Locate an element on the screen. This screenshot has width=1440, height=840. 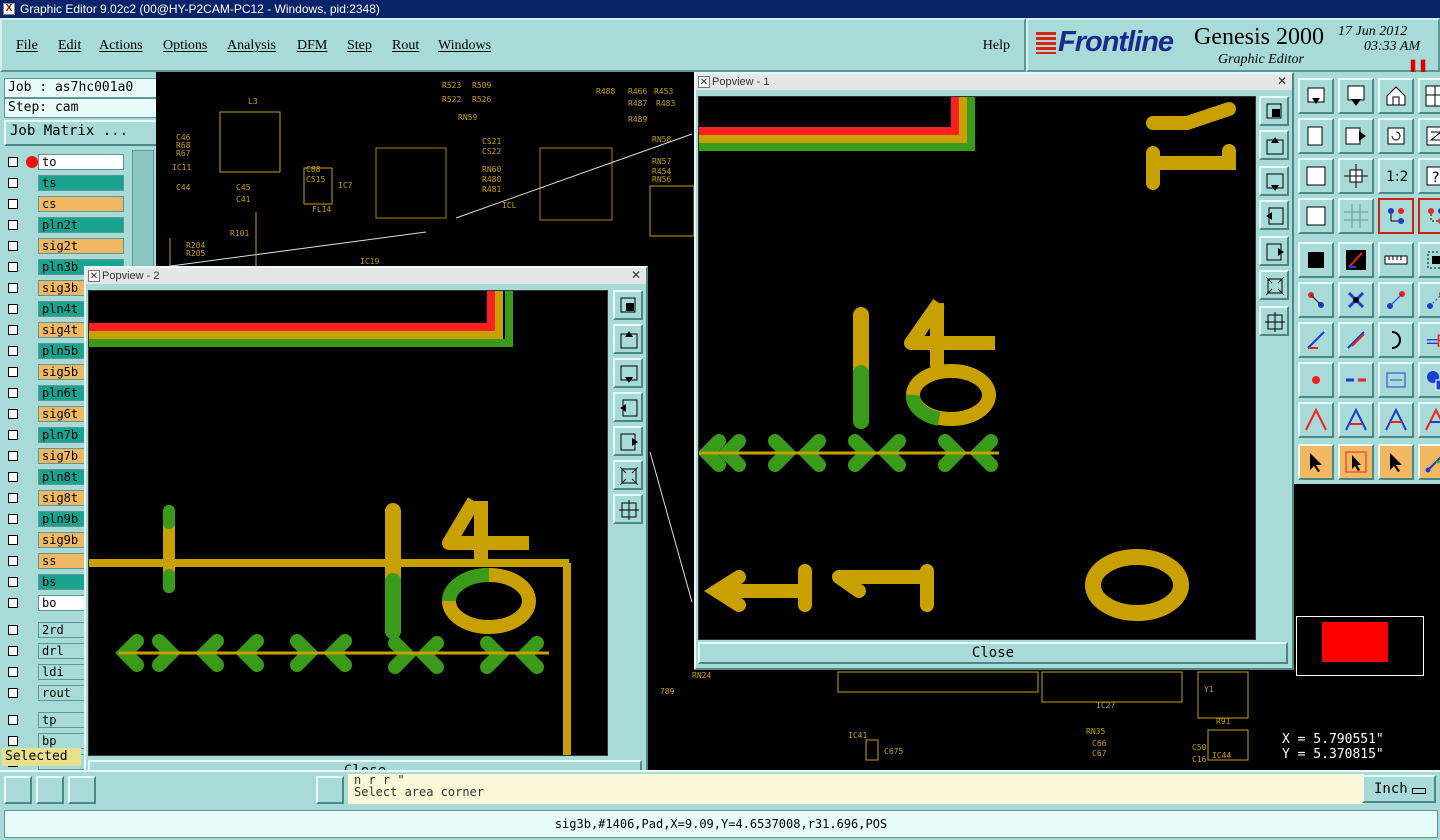
popview-1-pan-up-button is located at coordinates (1274, 145).